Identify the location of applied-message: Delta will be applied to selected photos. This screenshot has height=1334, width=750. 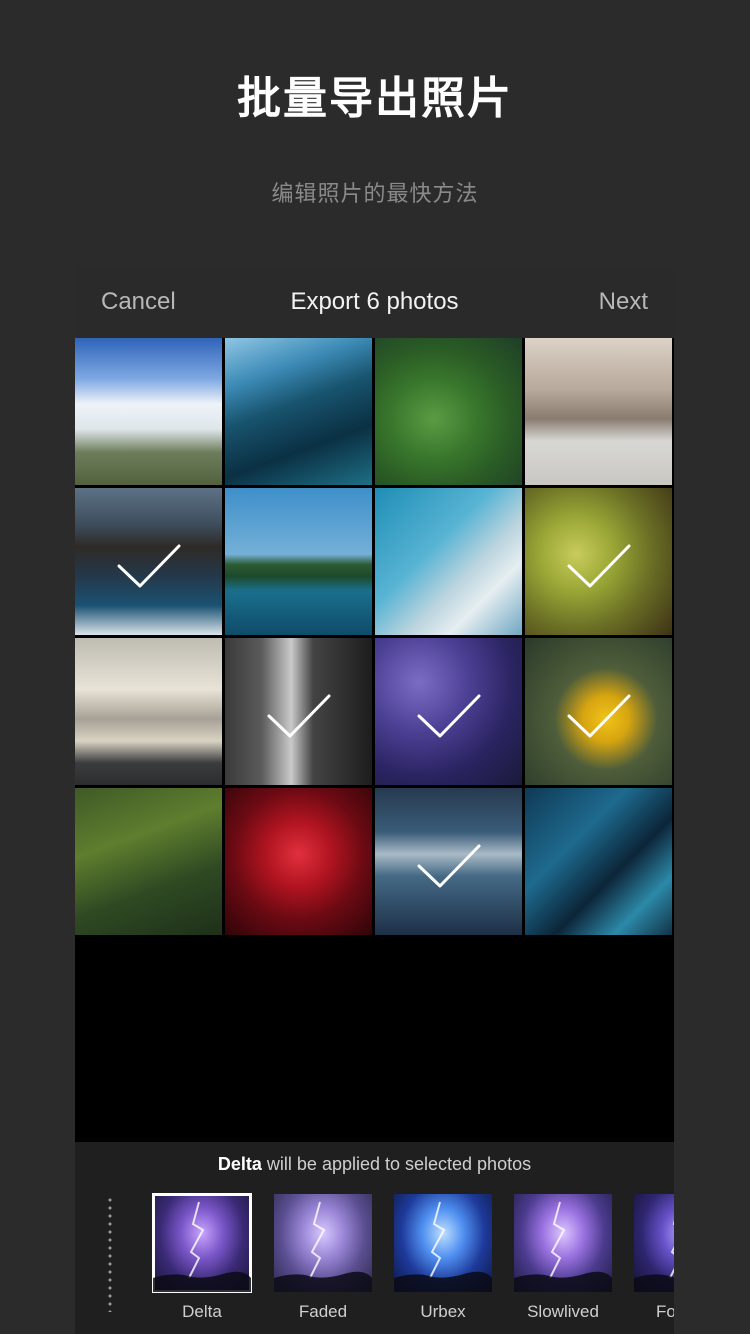
(374, 1164).